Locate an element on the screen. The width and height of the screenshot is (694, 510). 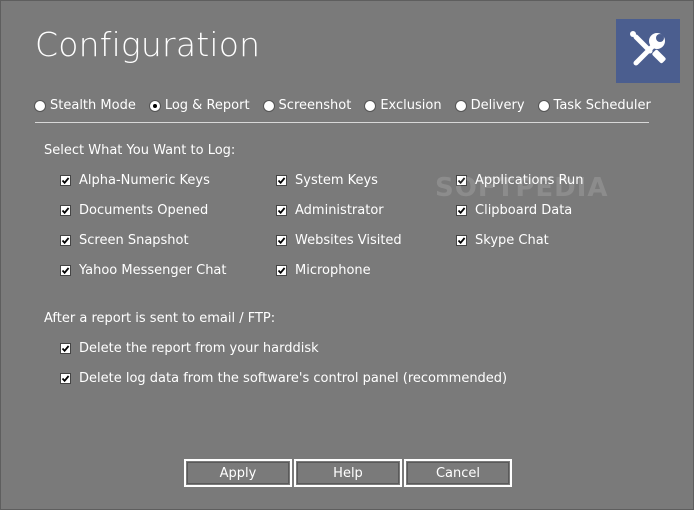
tab-screenshot: Screenshot is located at coordinates (307, 105).